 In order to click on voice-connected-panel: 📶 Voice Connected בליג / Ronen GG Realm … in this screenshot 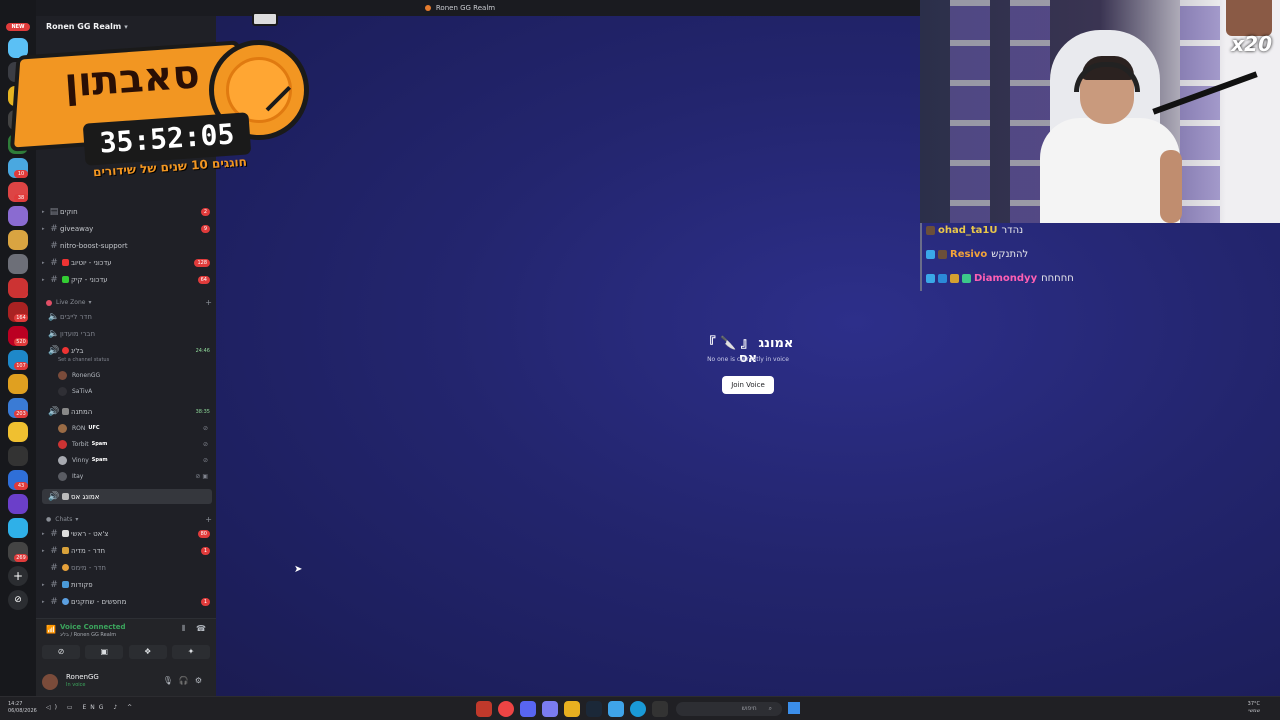, I will do `click(126, 643)`.